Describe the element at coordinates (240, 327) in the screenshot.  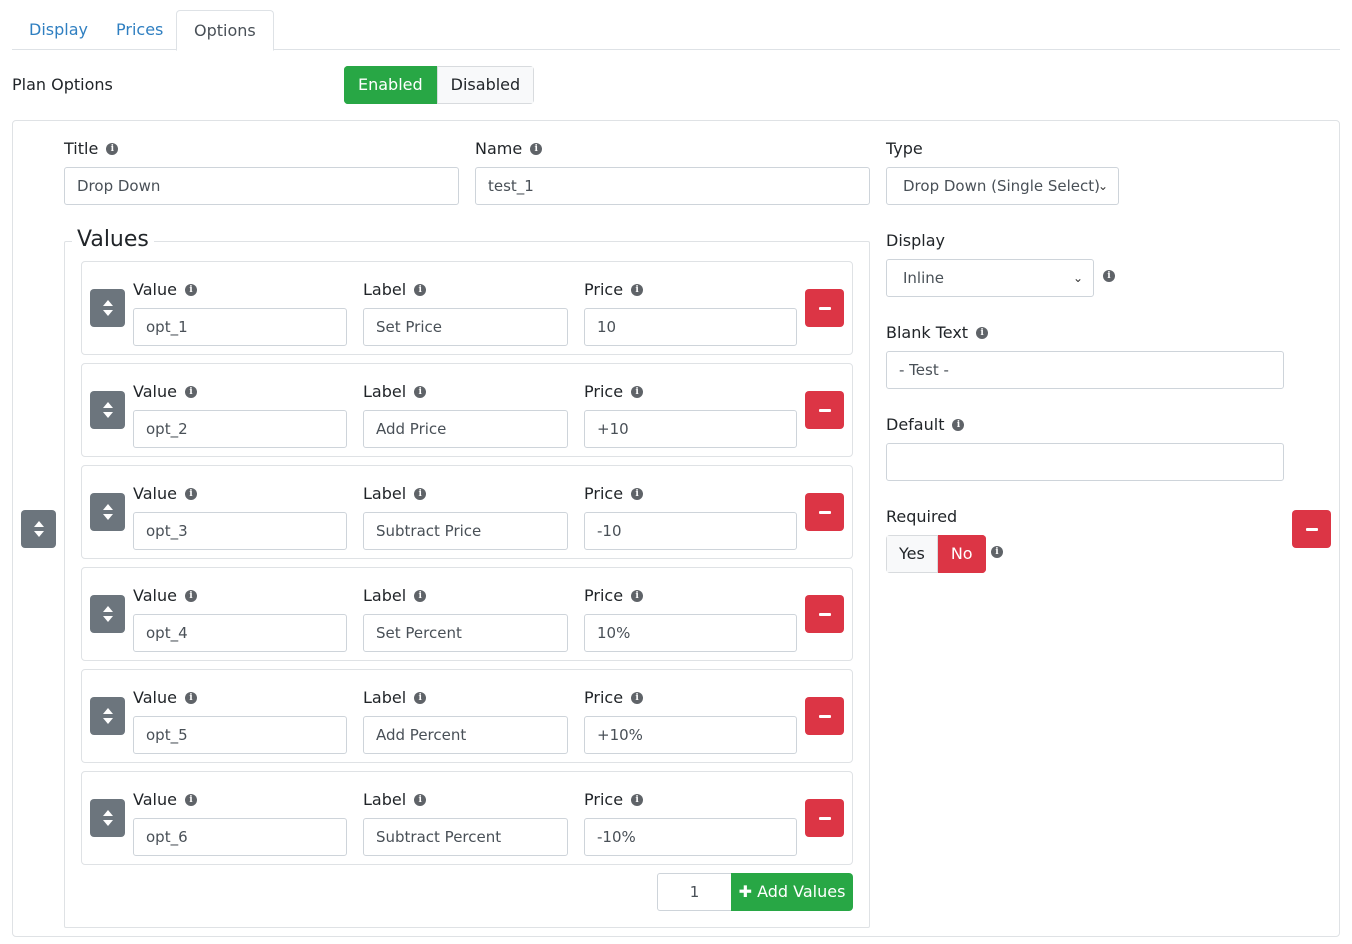
I see `value-input: opt_1` at that location.